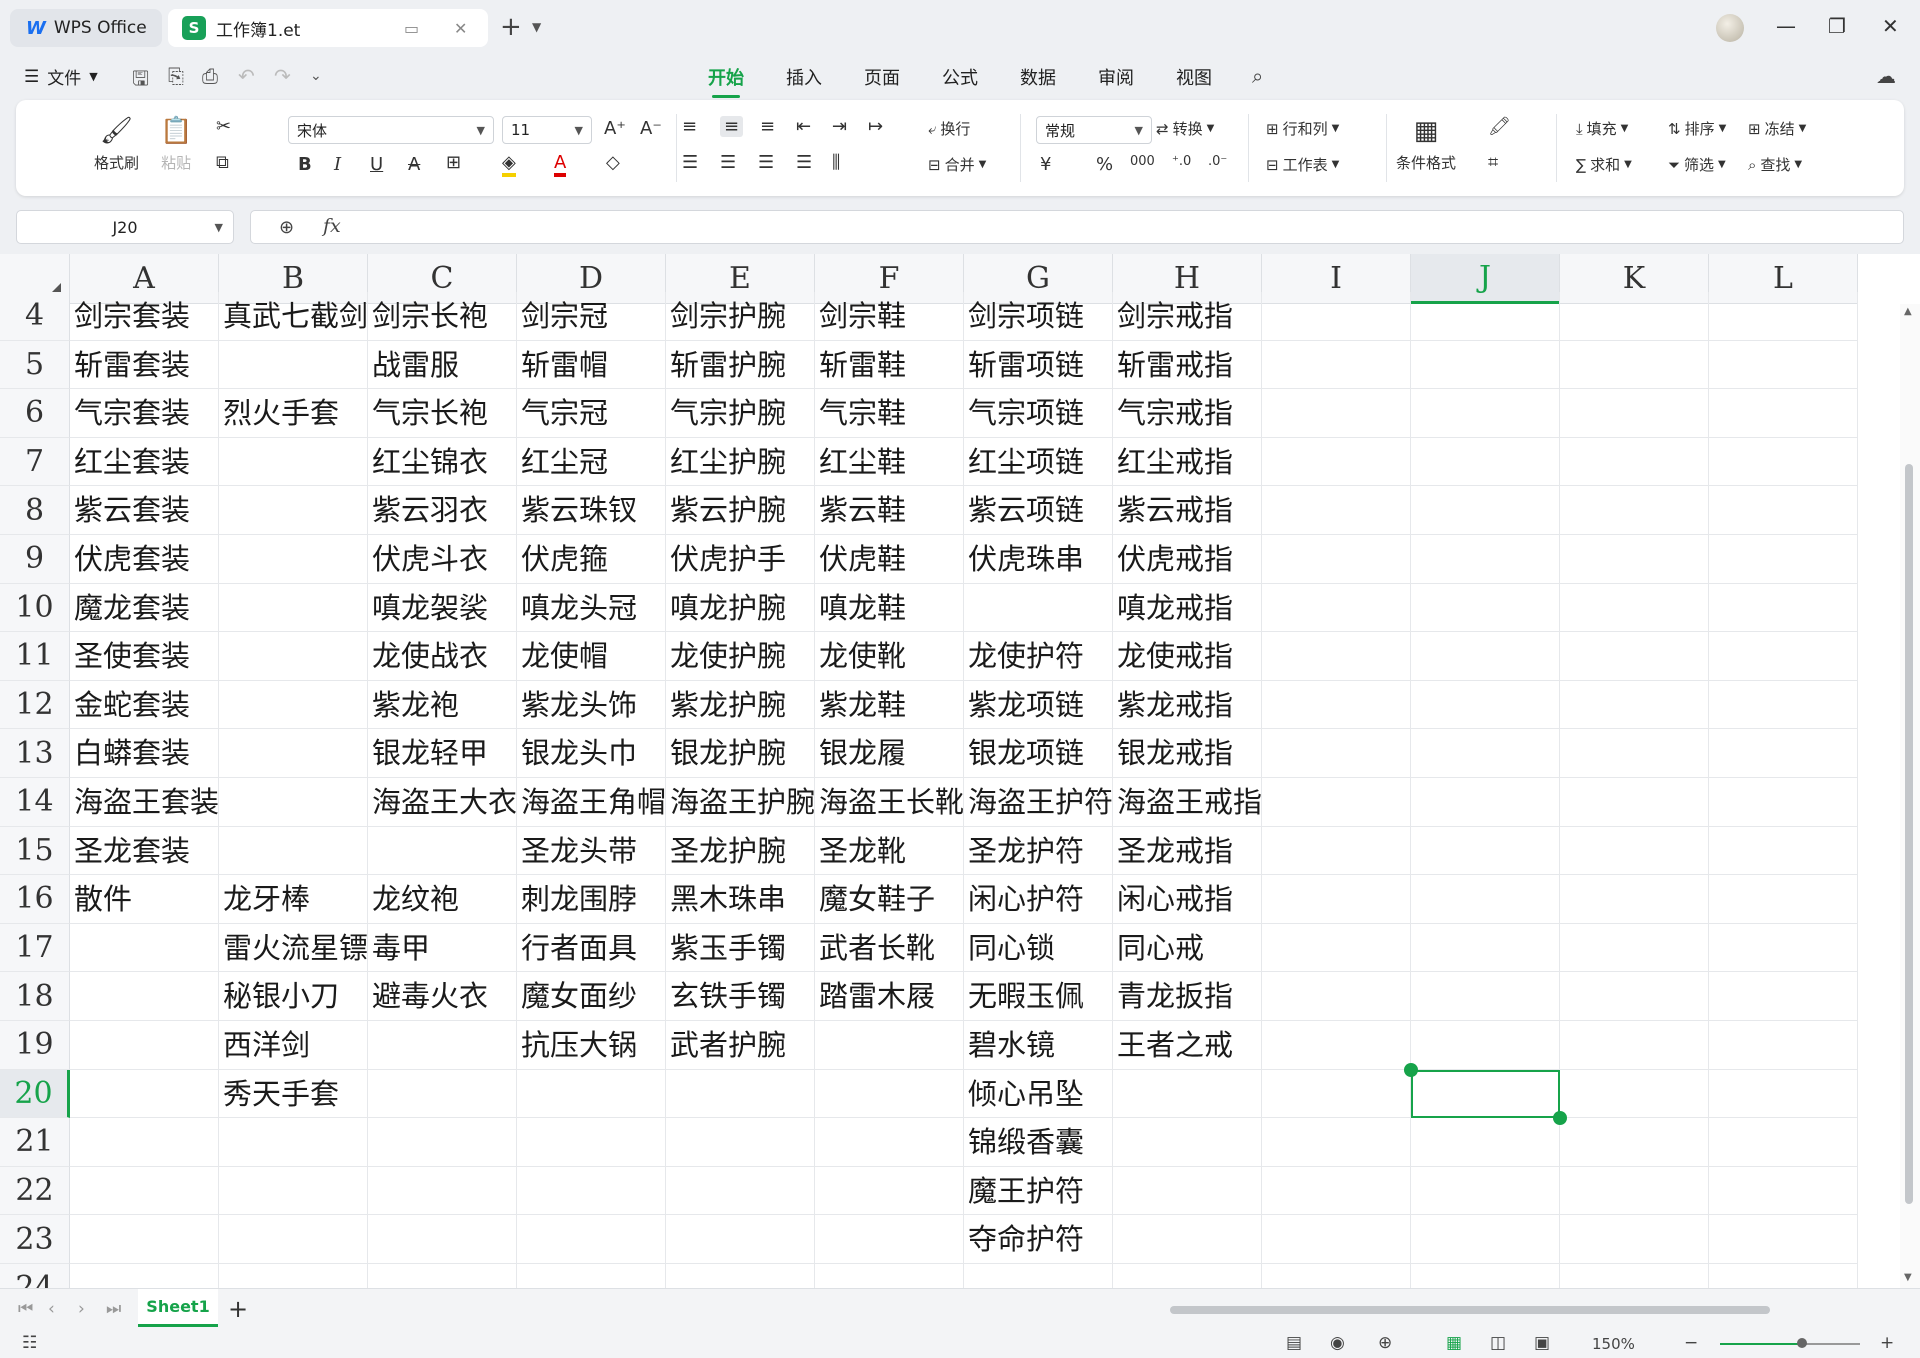 The image size is (1920, 1358). I want to click on cell-f15: 圣龙靴, so click(889, 851).